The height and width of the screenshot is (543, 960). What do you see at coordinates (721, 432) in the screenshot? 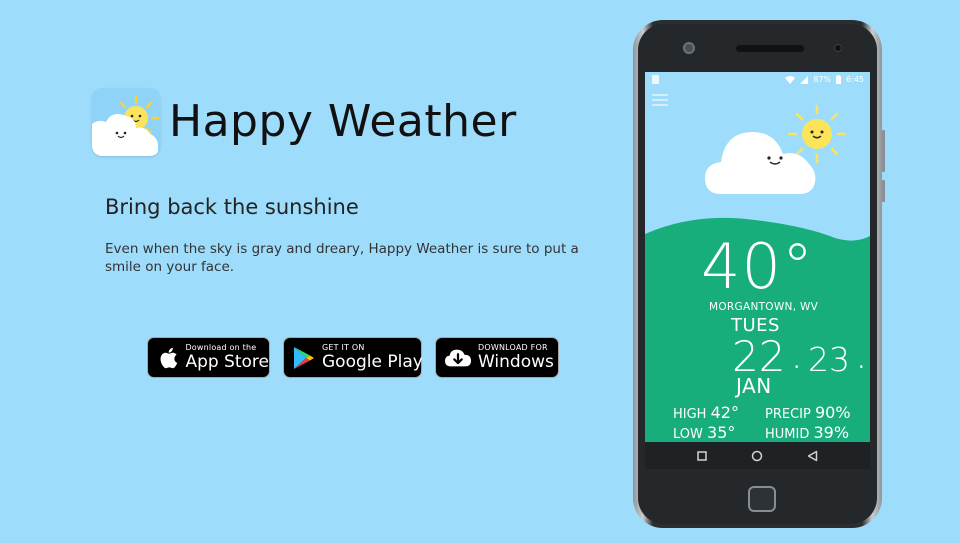
I see `low-value: 35°` at bounding box center [721, 432].